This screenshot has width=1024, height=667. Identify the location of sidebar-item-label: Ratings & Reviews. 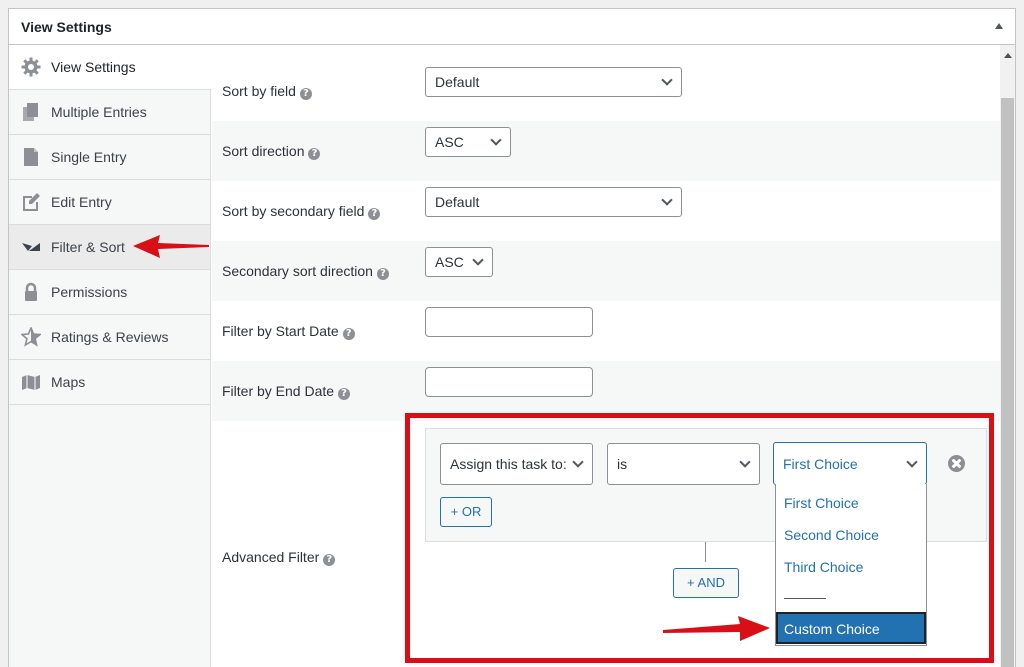
(110, 337).